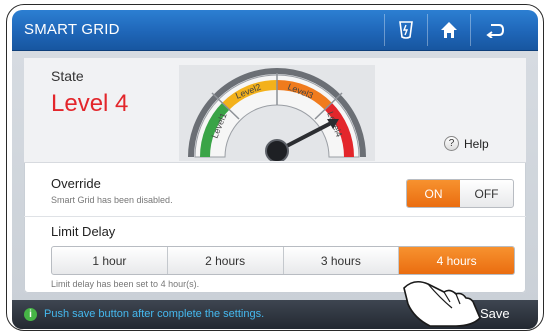 The height and width of the screenshot is (335, 550). I want to click on home-button, so click(449, 30).